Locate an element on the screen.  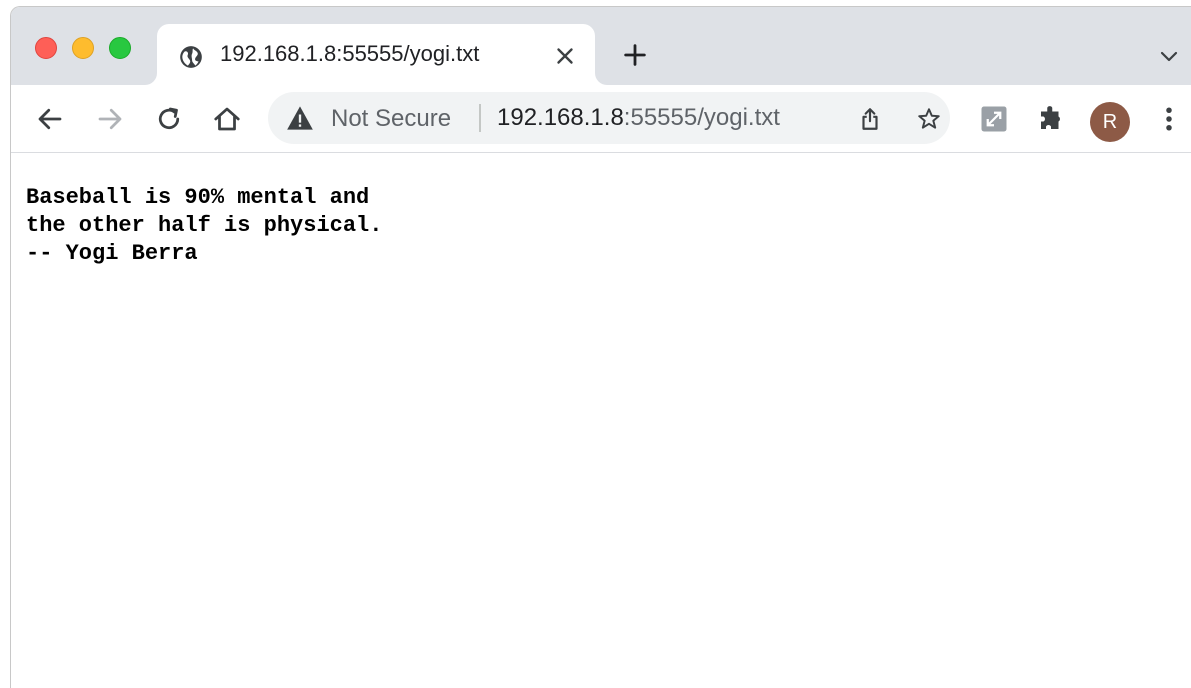
puzzle-icon is located at coordinates (1051, 119).